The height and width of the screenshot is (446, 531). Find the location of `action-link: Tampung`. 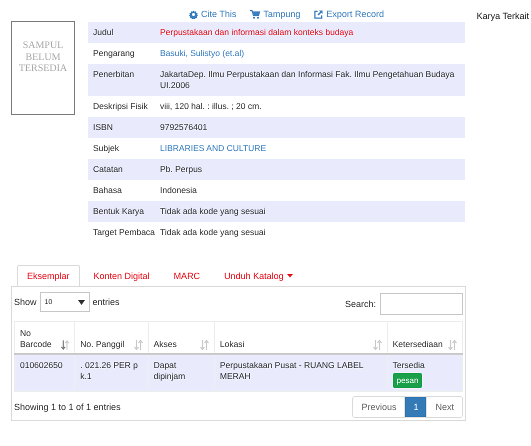

action-link: Tampung is located at coordinates (275, 14).